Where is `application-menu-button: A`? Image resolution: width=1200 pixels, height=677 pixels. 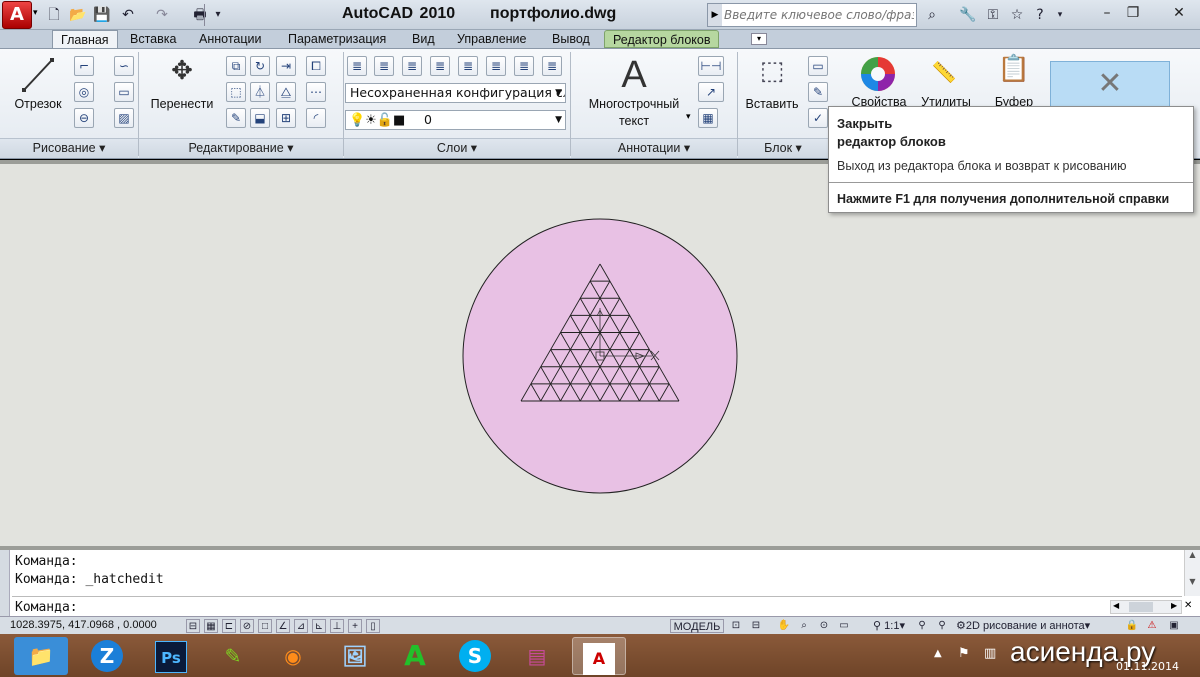
application-menu-button: A is located at coordinates (17, 15).